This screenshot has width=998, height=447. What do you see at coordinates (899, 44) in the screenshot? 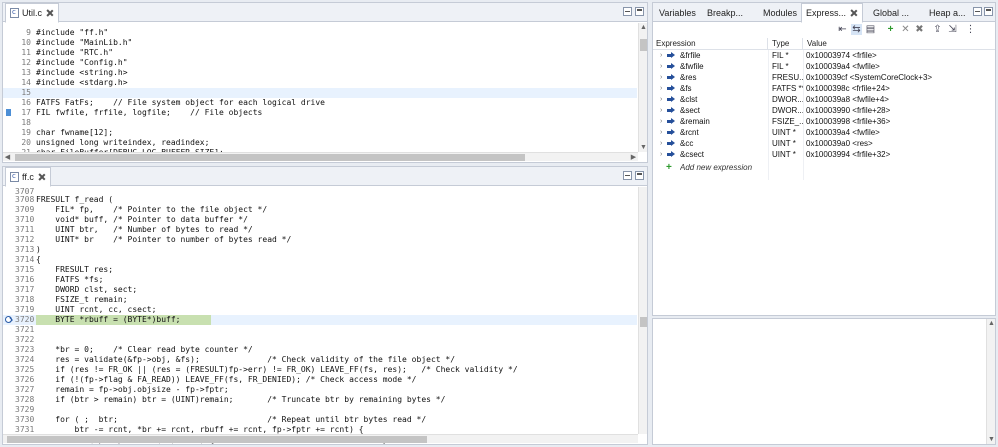
I see `col-value: Value` at bounding box center [899, 44].